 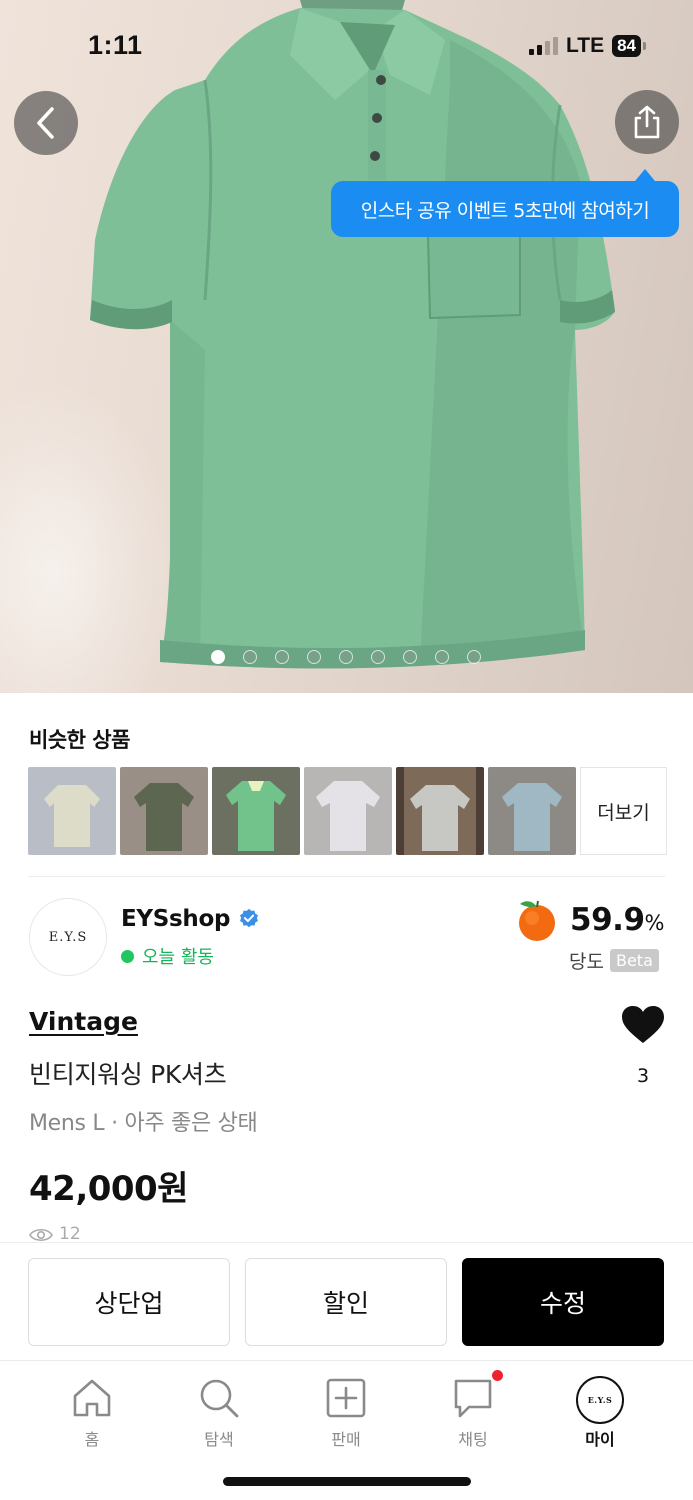 What do you see at coordinates (586, 962) in the screenshot?
I see `sweetness-label: 당도` at bounding box center [586, 962].